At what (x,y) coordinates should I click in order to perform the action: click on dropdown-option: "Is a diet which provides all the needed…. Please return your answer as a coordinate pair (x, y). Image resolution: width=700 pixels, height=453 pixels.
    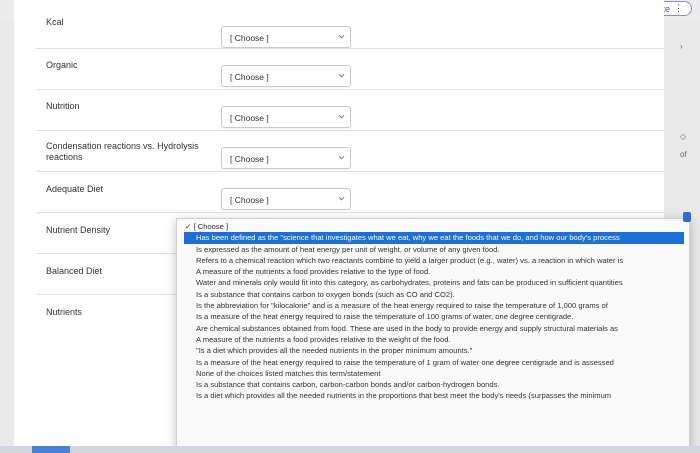
    Looking at the image, I should click on (433, 350).